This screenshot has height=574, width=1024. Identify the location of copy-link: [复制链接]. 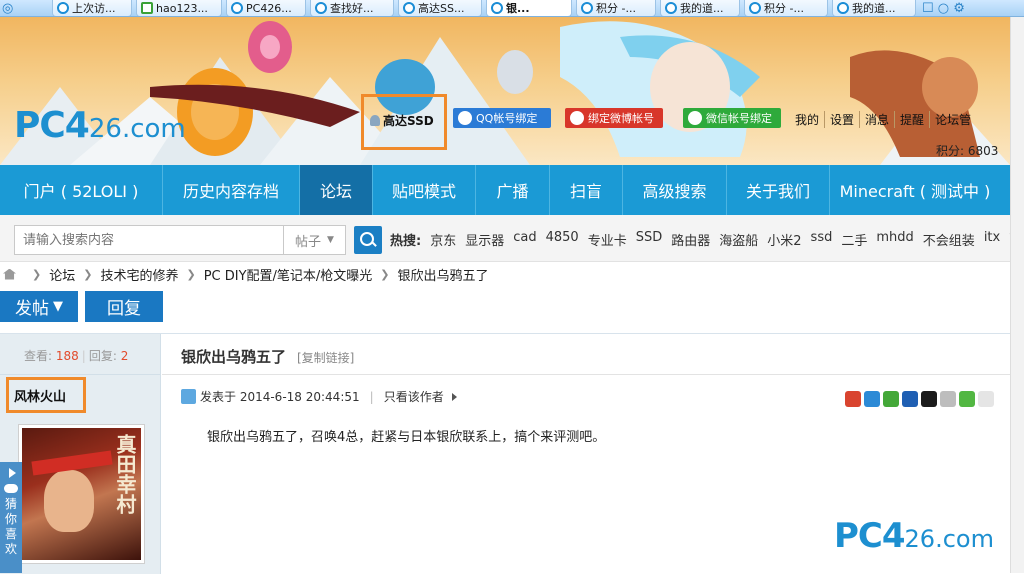
(325, 357).